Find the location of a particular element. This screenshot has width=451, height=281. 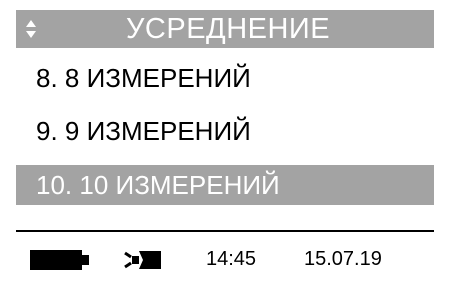

menu-item-10-measurements-selected: 10. 10 ИЗМЕРЕНИЙ is located at coordinates (225, 185).